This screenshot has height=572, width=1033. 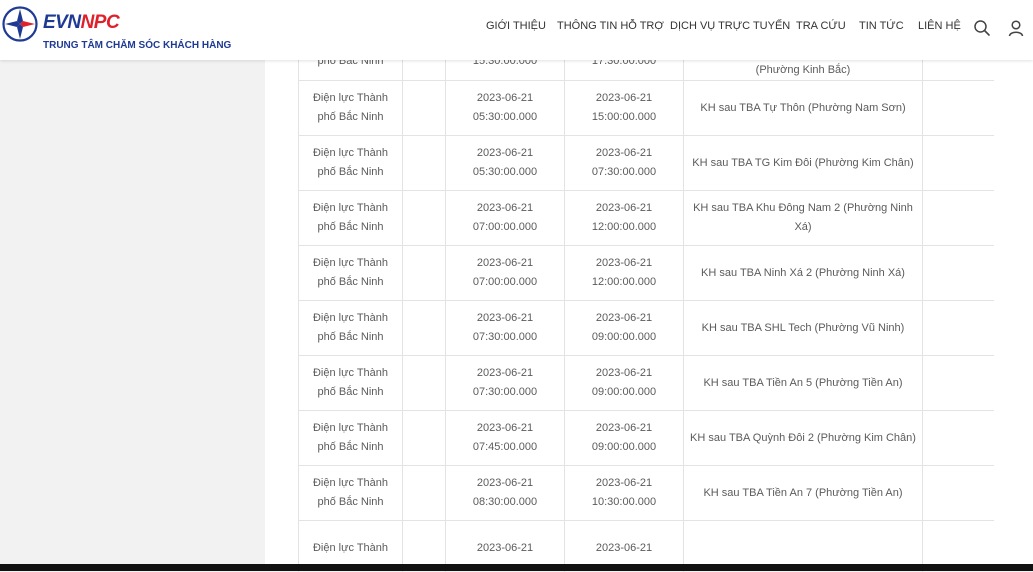 What do you see at coordinates (516, 26) in the screenshot?
I see `nav-item-gioi-thieu: GIỚI THIỆU` at bounding box center [516, 26].